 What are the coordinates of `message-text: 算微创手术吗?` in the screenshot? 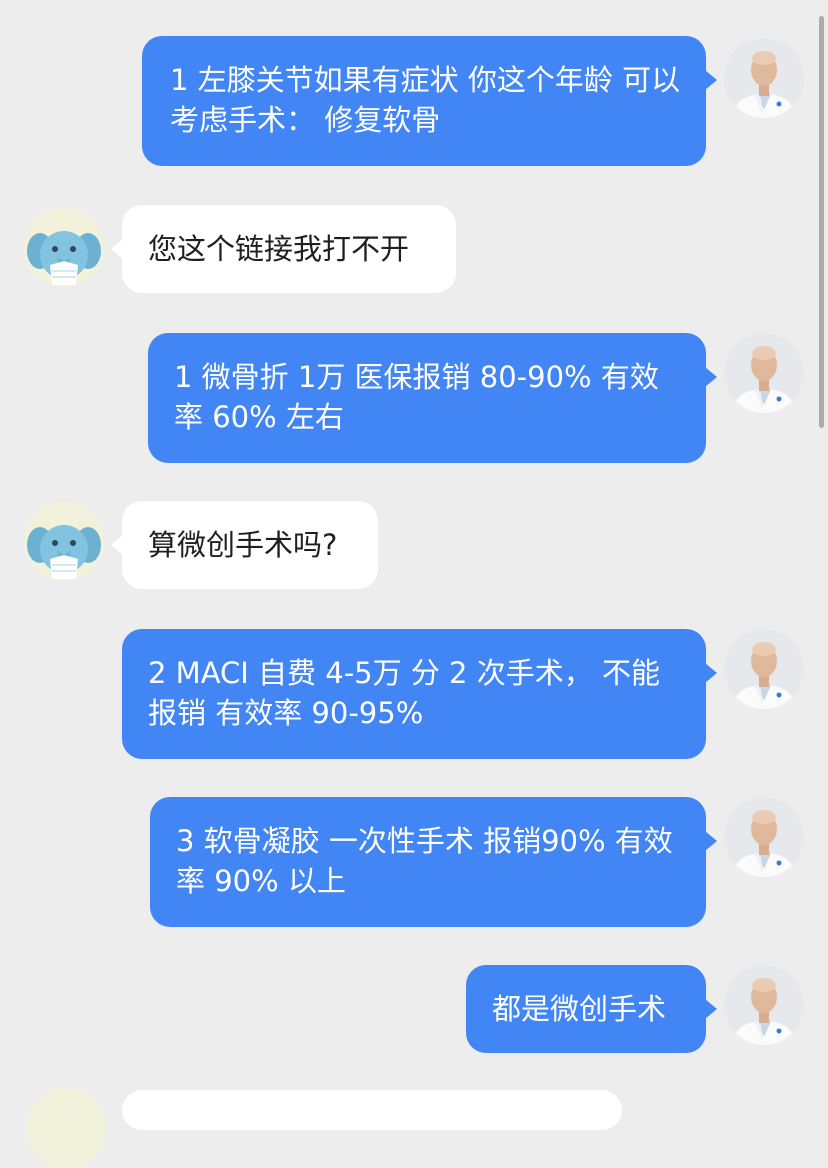 It's located at (243, 545).